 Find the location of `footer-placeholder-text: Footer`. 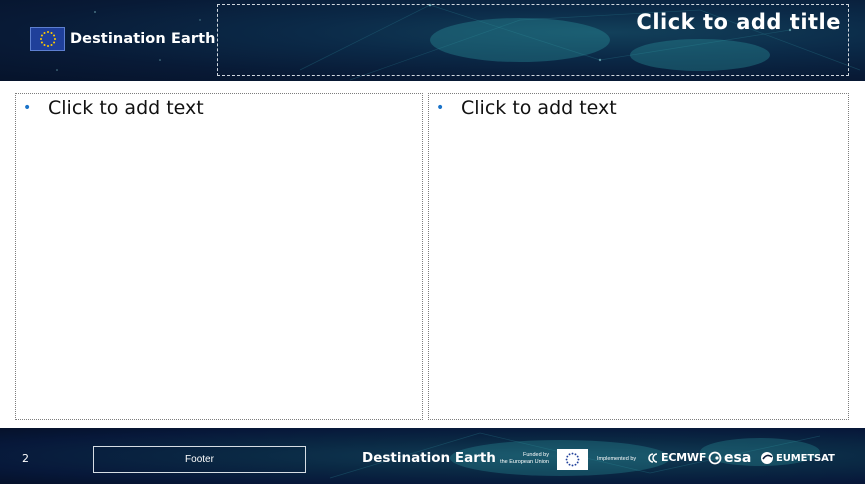

footer-placeholder-text: Footer is located at coordinates (199, 459).